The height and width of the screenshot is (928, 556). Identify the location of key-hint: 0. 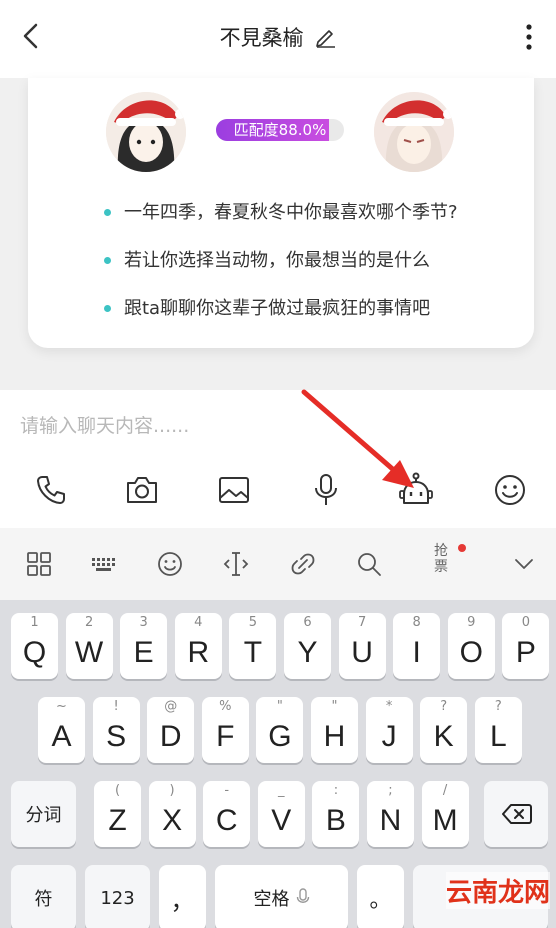
(526, 622).